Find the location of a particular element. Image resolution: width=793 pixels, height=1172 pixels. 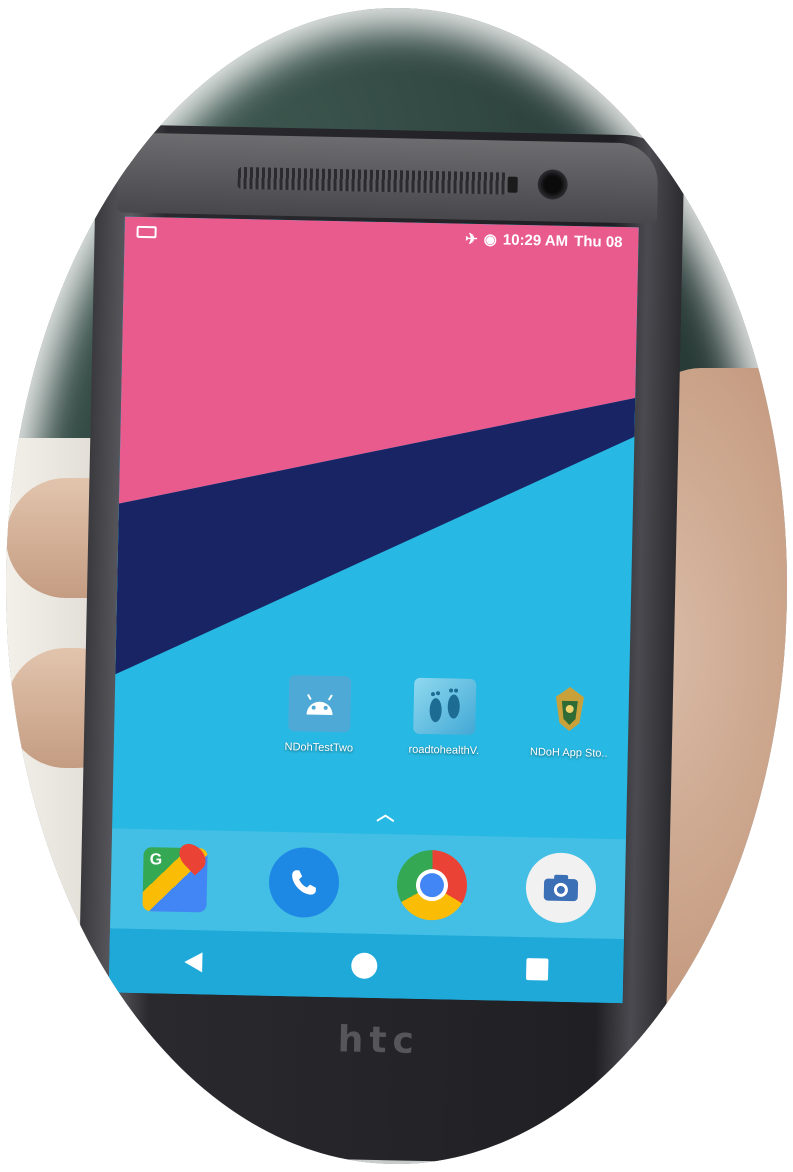

app-drawer-chevron-icon: ︿ is located at coordinates (385, 813).